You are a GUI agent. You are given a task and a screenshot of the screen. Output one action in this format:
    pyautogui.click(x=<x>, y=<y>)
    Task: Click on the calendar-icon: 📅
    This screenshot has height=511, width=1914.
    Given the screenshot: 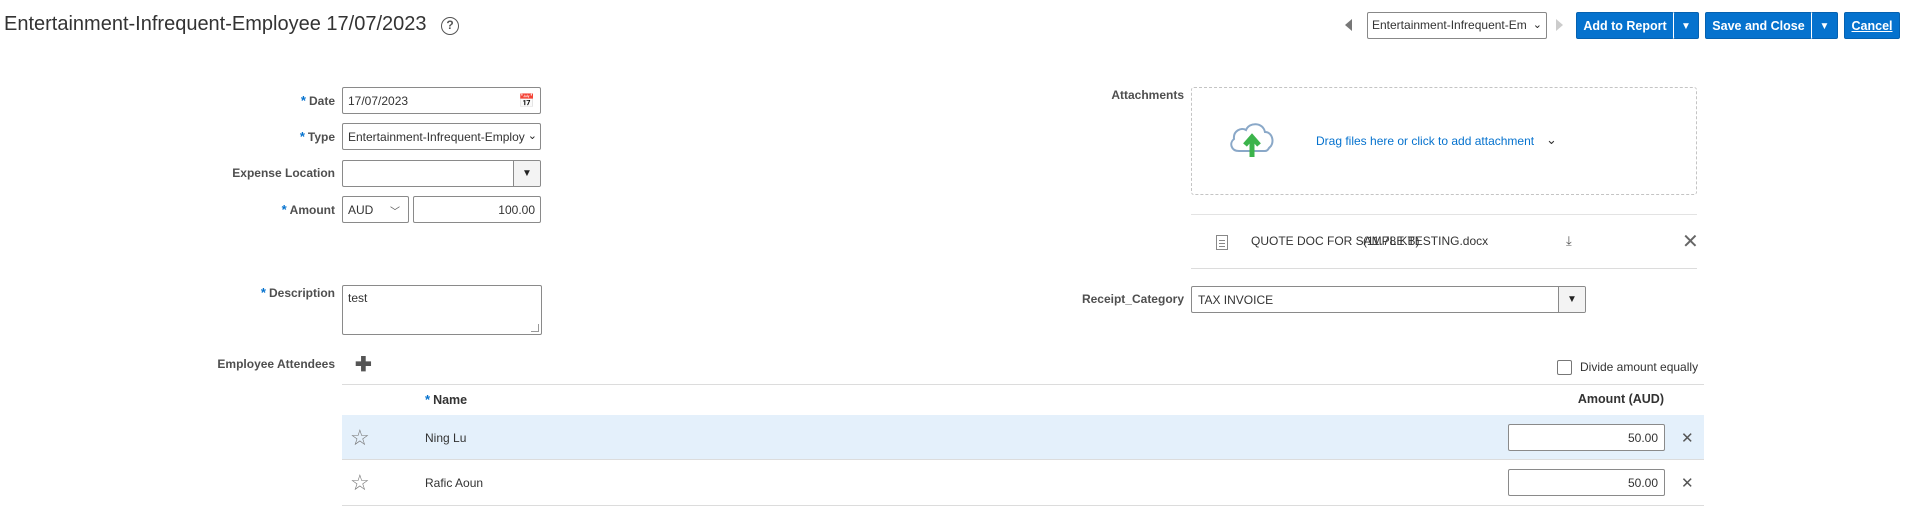 What is the action you would take?
    pyautogui.click(x=527, y=101)
    